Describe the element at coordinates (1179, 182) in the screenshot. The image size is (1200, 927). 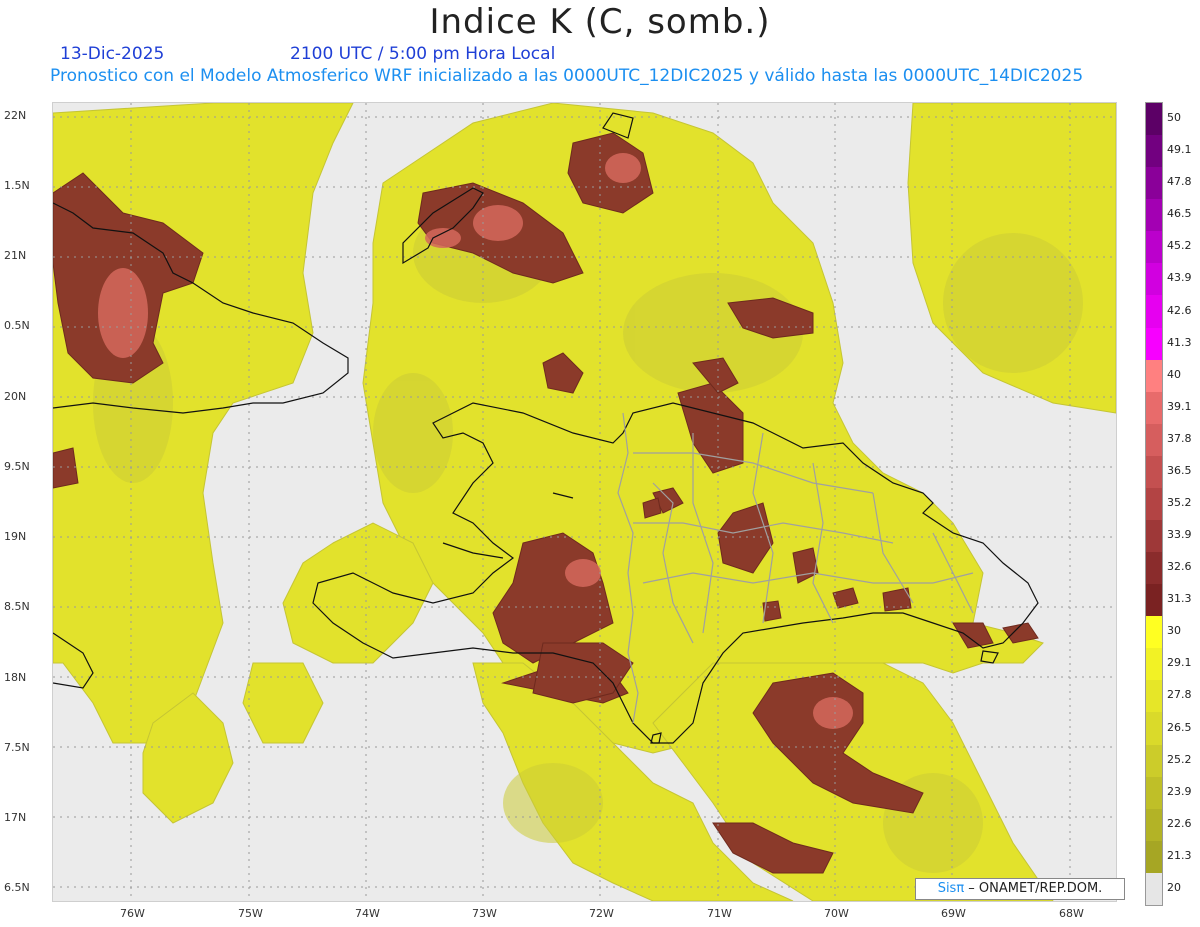
I see `legend-label: 47.8` at that location.